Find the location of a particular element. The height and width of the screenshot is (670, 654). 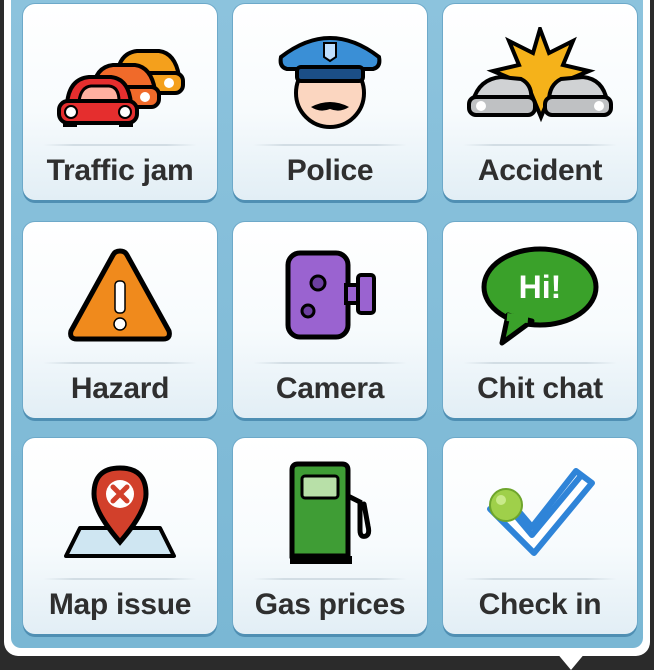

hazard-button: Hazard is located at coordinates (120, 320).